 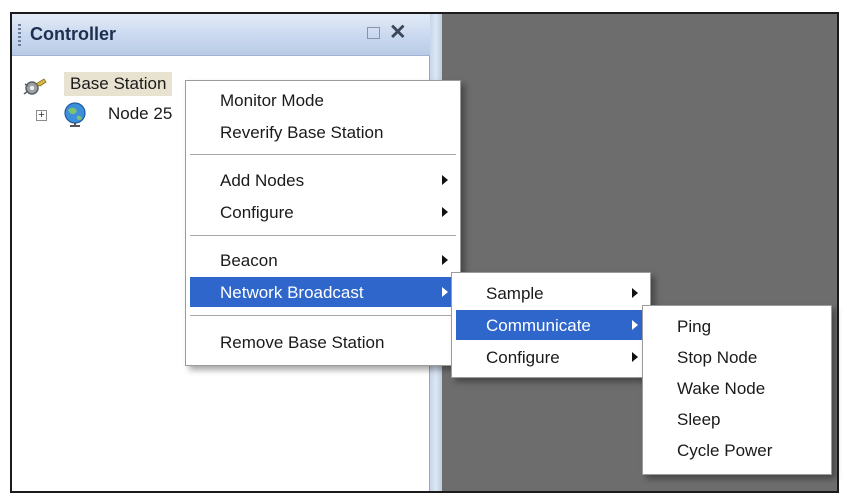 I want to click on tree-item-node: Node 25, so click(x=140, y=114).